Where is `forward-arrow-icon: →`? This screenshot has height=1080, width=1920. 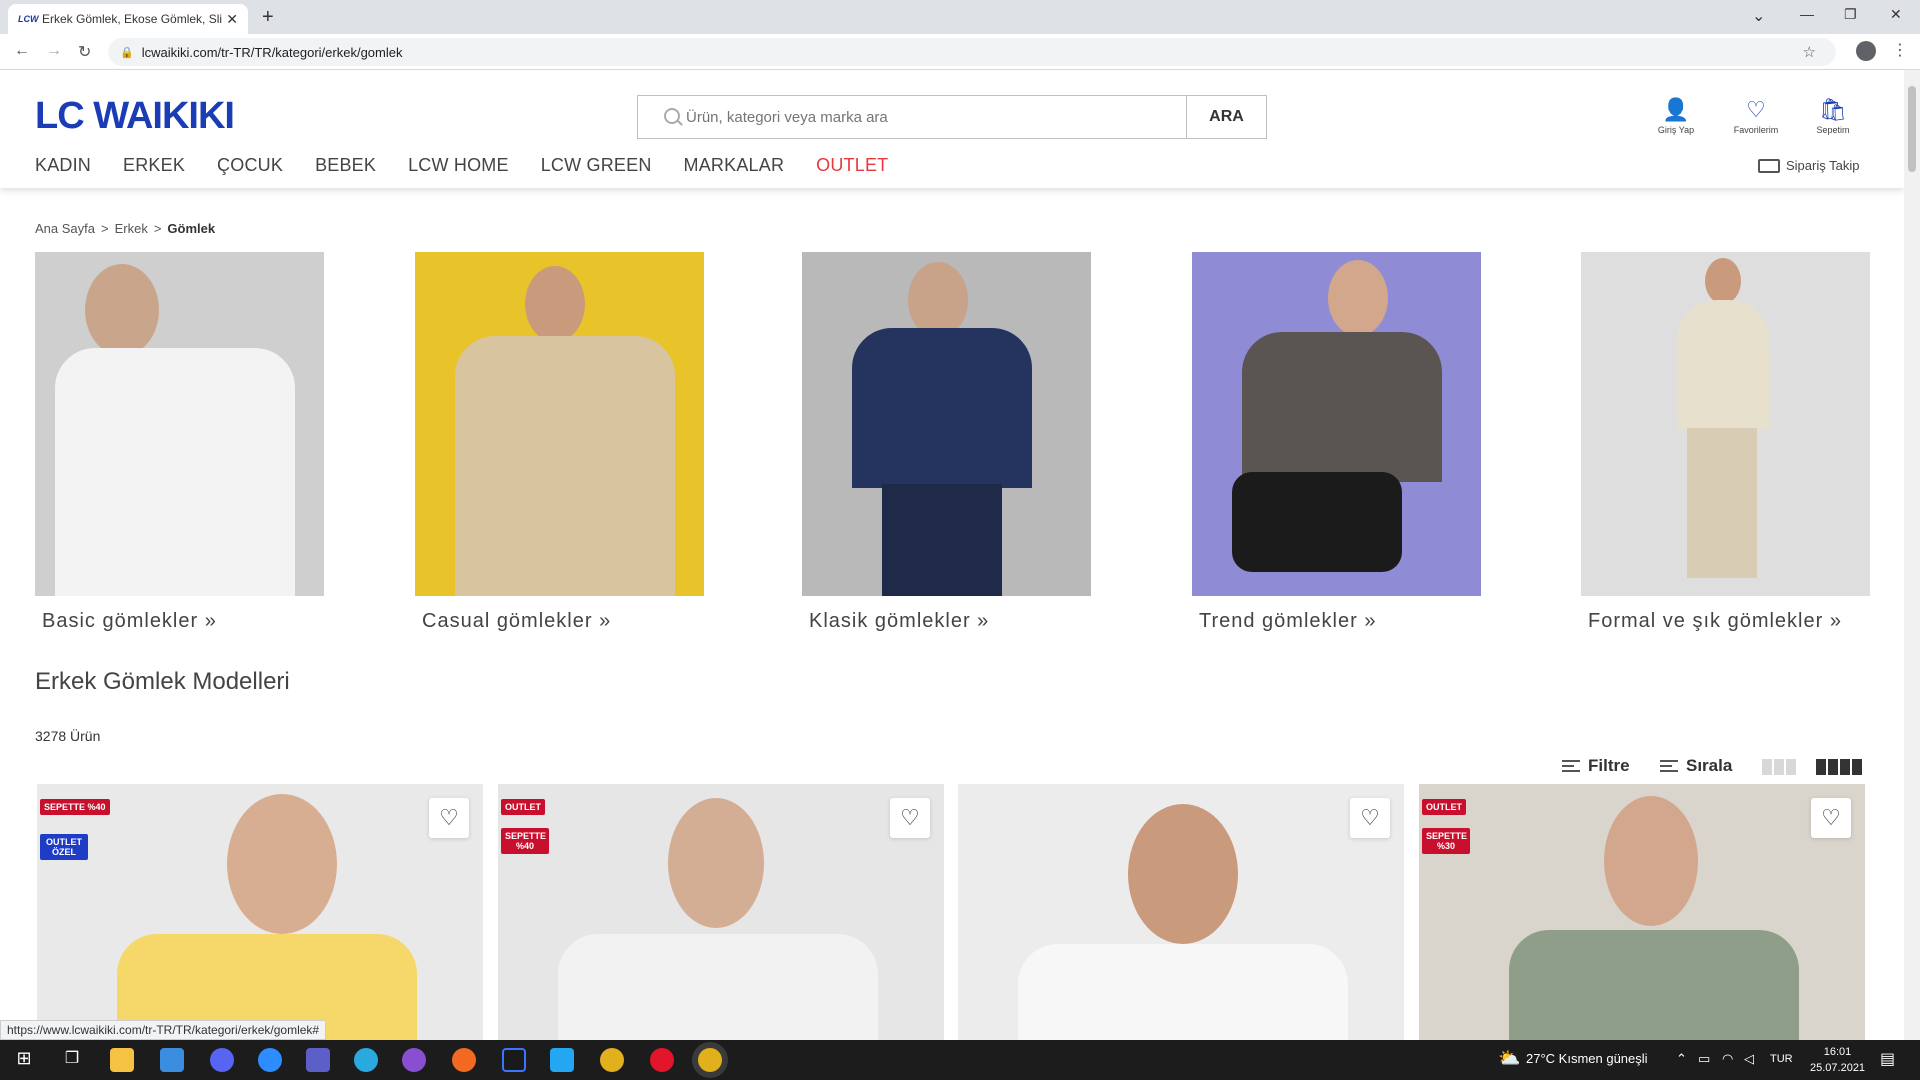
forward-arrow-icon: → is located at coordinates (54, 51).